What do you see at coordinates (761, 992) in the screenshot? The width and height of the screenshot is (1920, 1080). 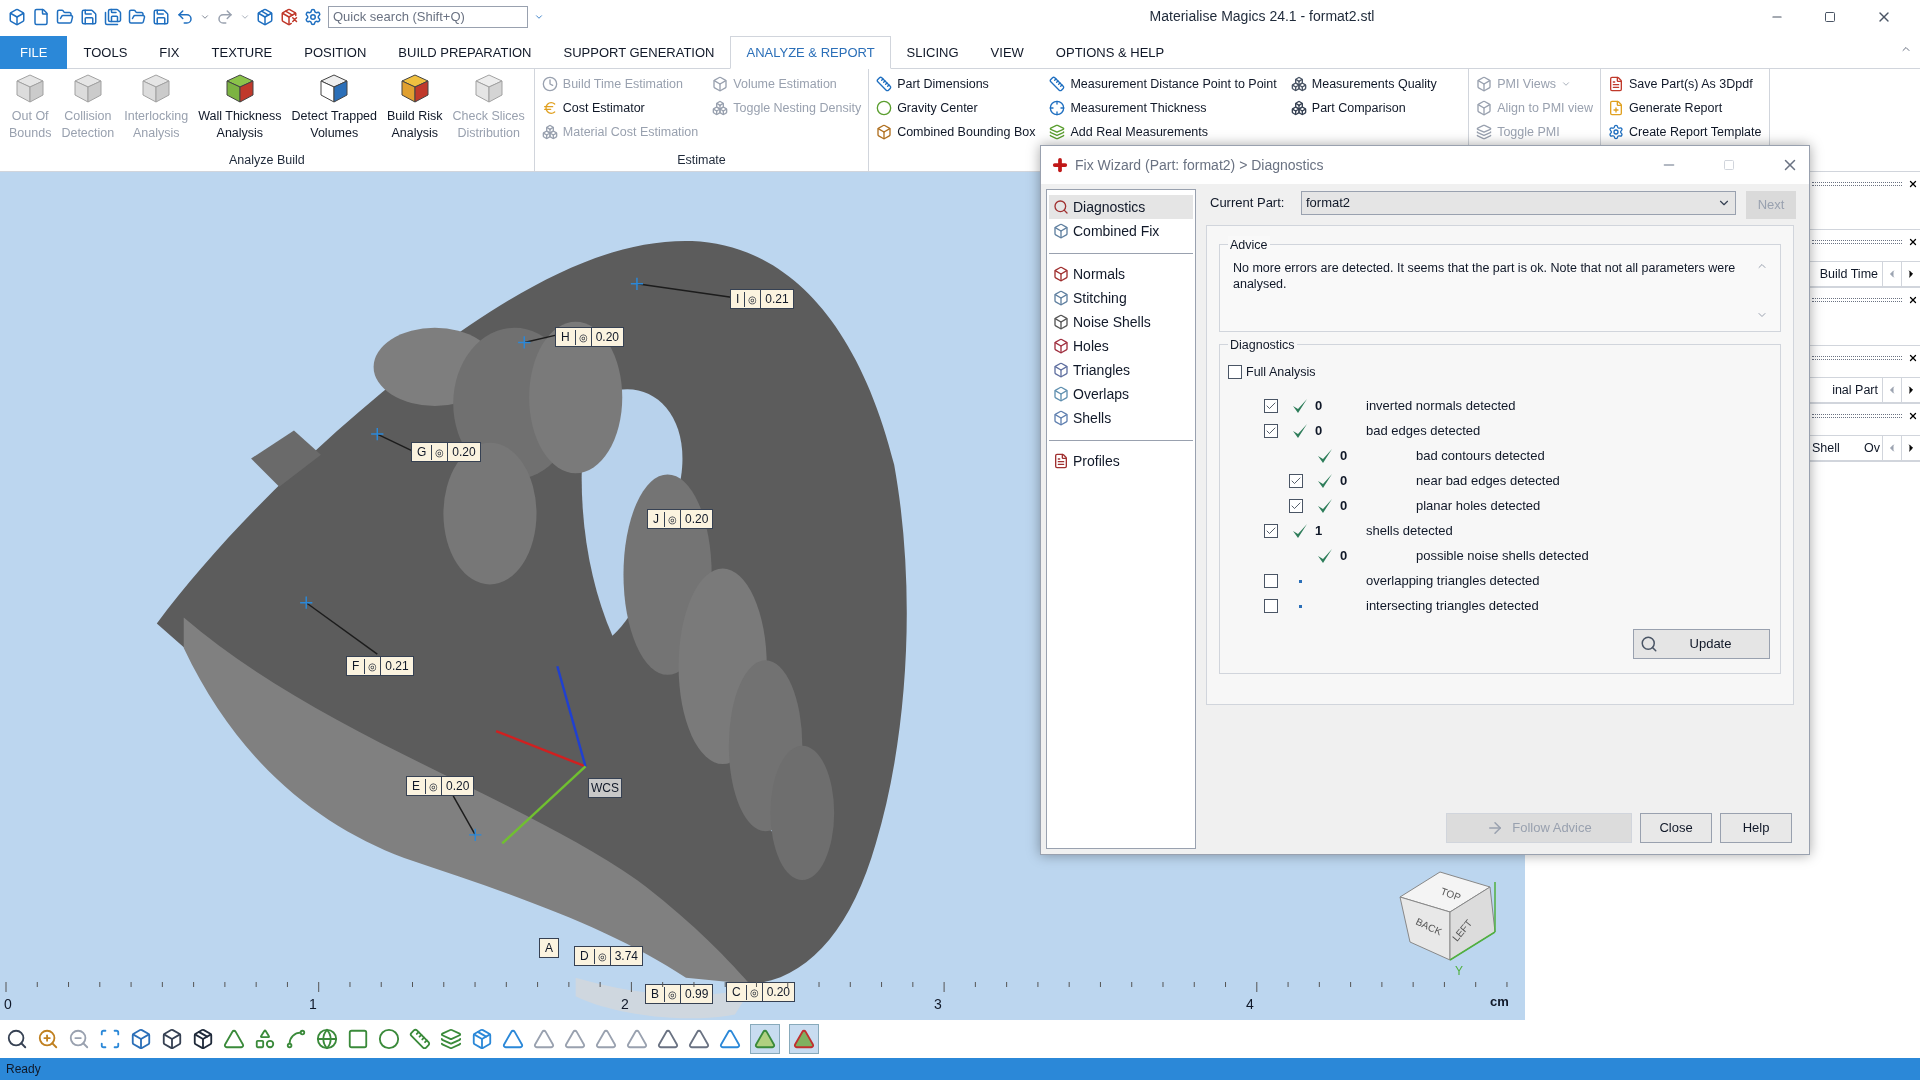 I see `dimension-tag: C ◎ 0.20` at bounding box center [761, 992].